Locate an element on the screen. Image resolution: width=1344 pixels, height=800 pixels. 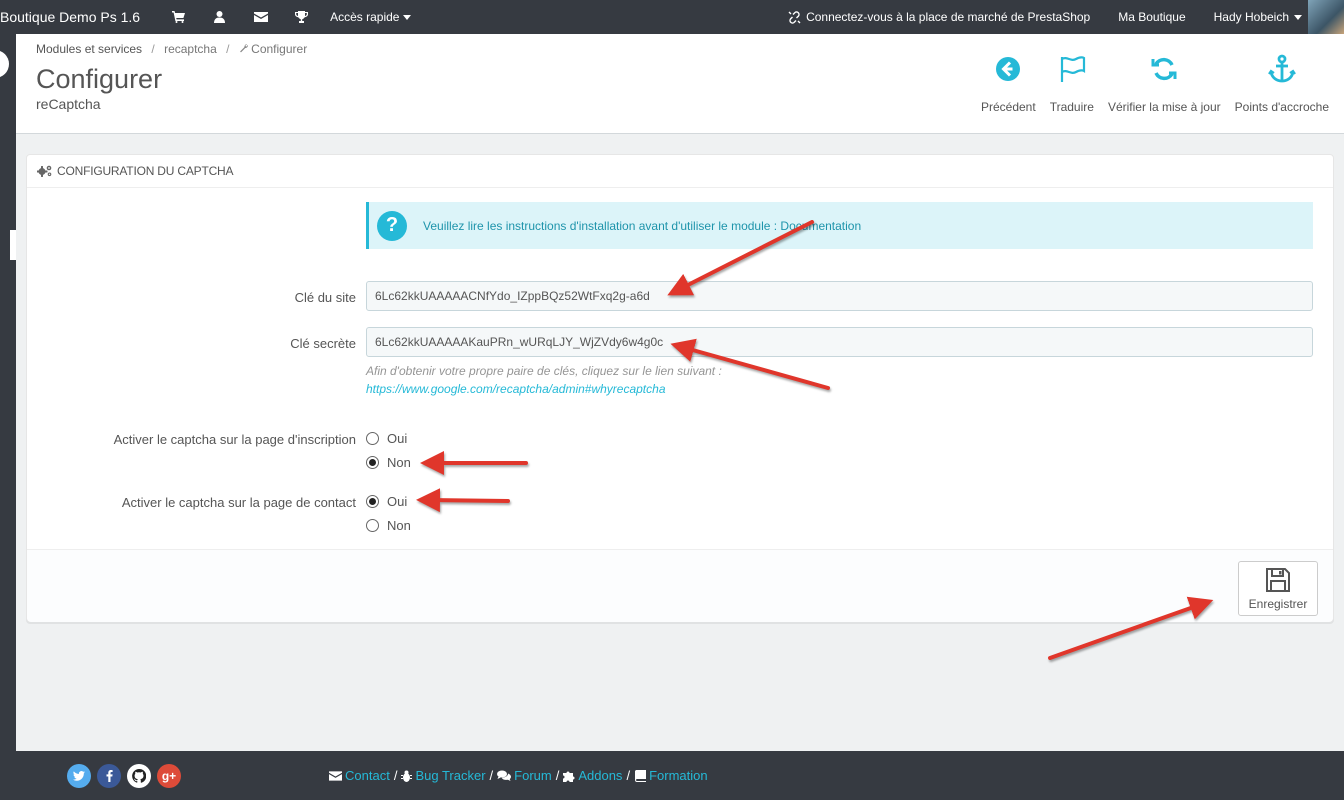
contact-yes-option: Oui is located at coordinates (386, 501).